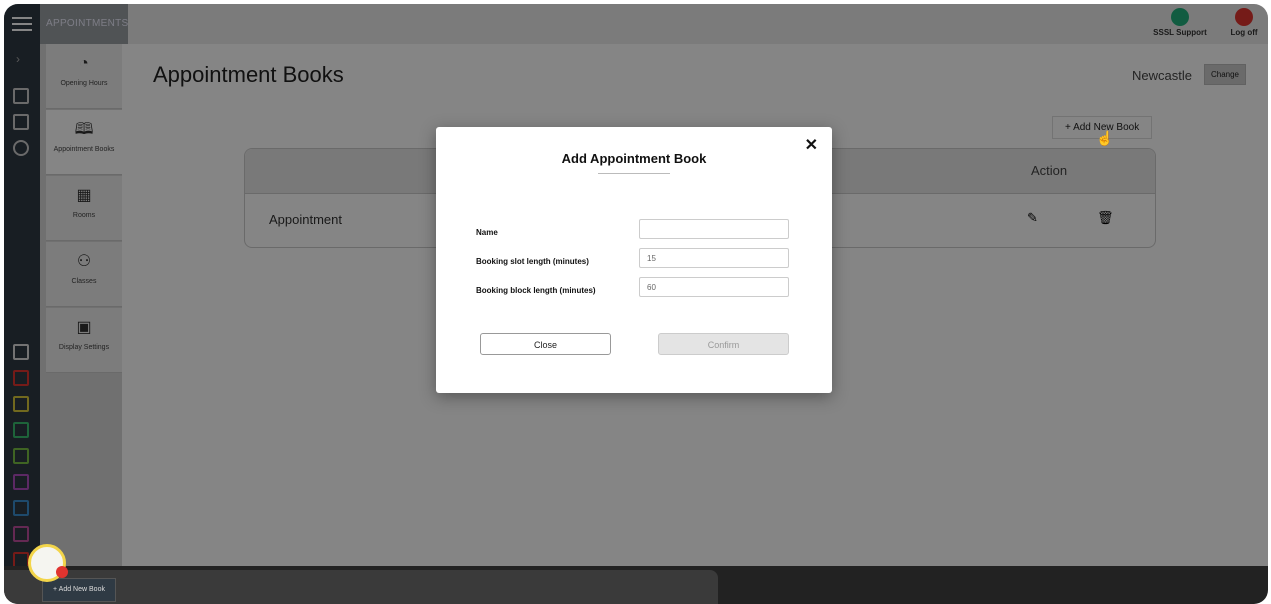  Describe the element at coordinates (536, 290) in the screenshot. I see `booking-block-length-label: Booking block length (minutes)` at that location.